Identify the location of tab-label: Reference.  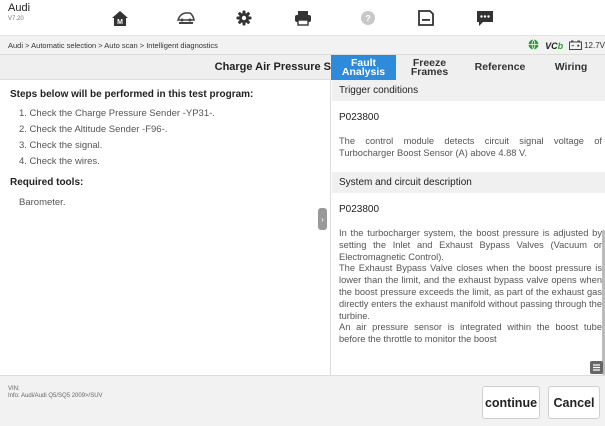
(500, 67).